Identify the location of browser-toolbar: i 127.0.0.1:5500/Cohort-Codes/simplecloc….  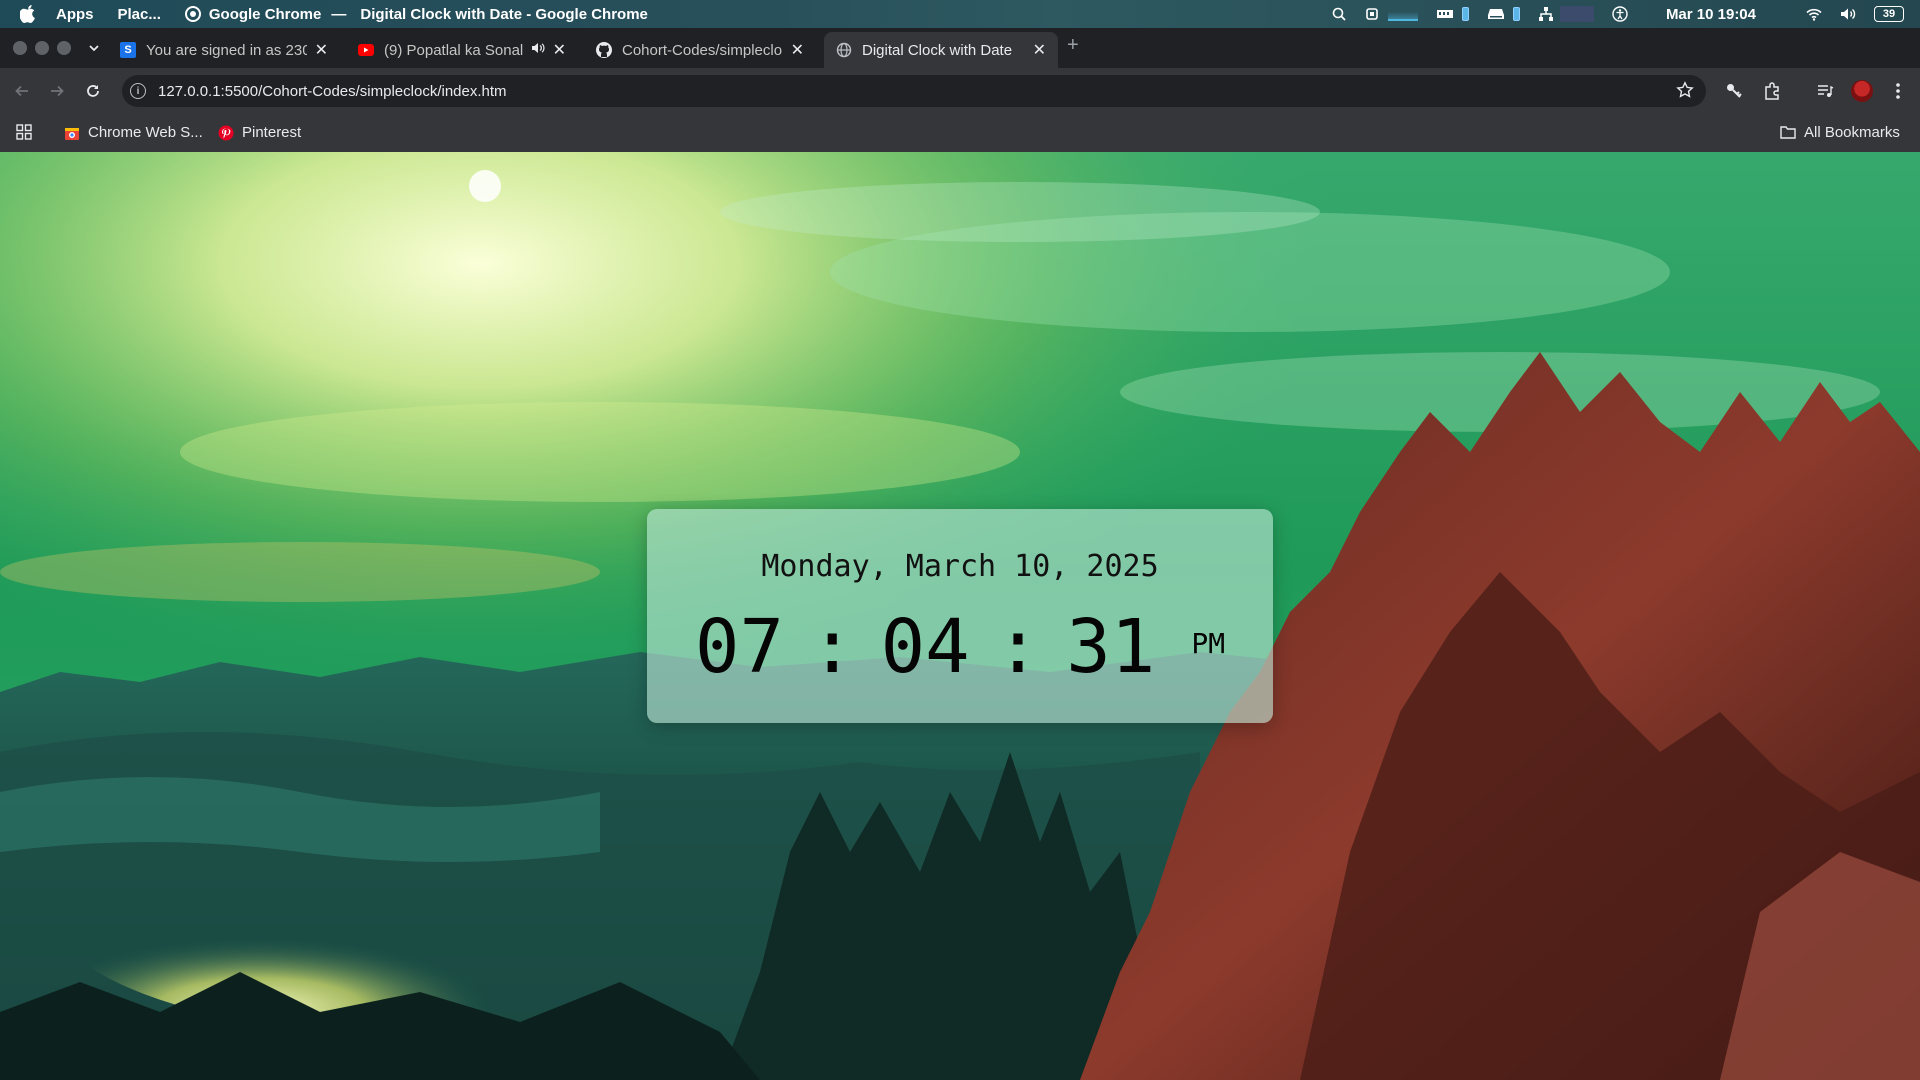
(960, 91).